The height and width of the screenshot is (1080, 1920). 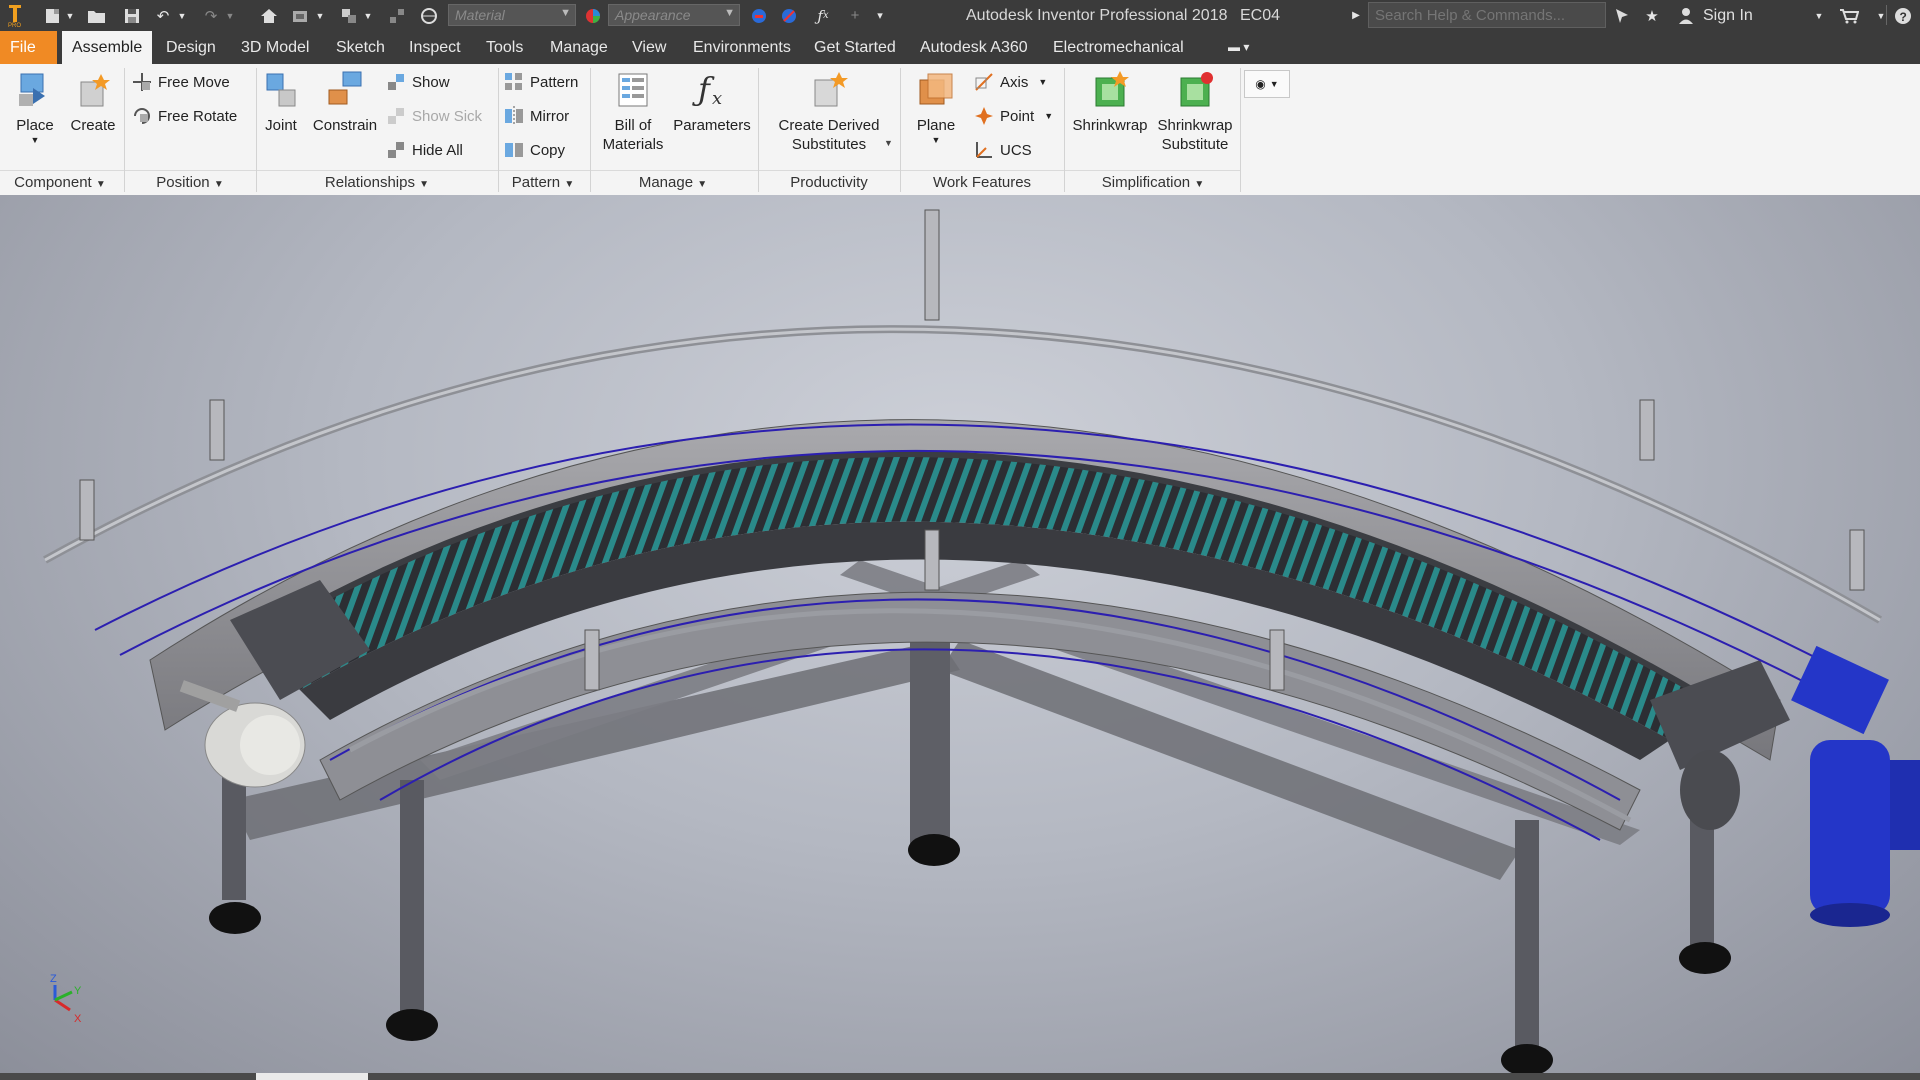 What do you see at coordinates (1728, 16) in the screenshot?
I see `sign-in-link: Sign In` at bounding box center [1728, 16].